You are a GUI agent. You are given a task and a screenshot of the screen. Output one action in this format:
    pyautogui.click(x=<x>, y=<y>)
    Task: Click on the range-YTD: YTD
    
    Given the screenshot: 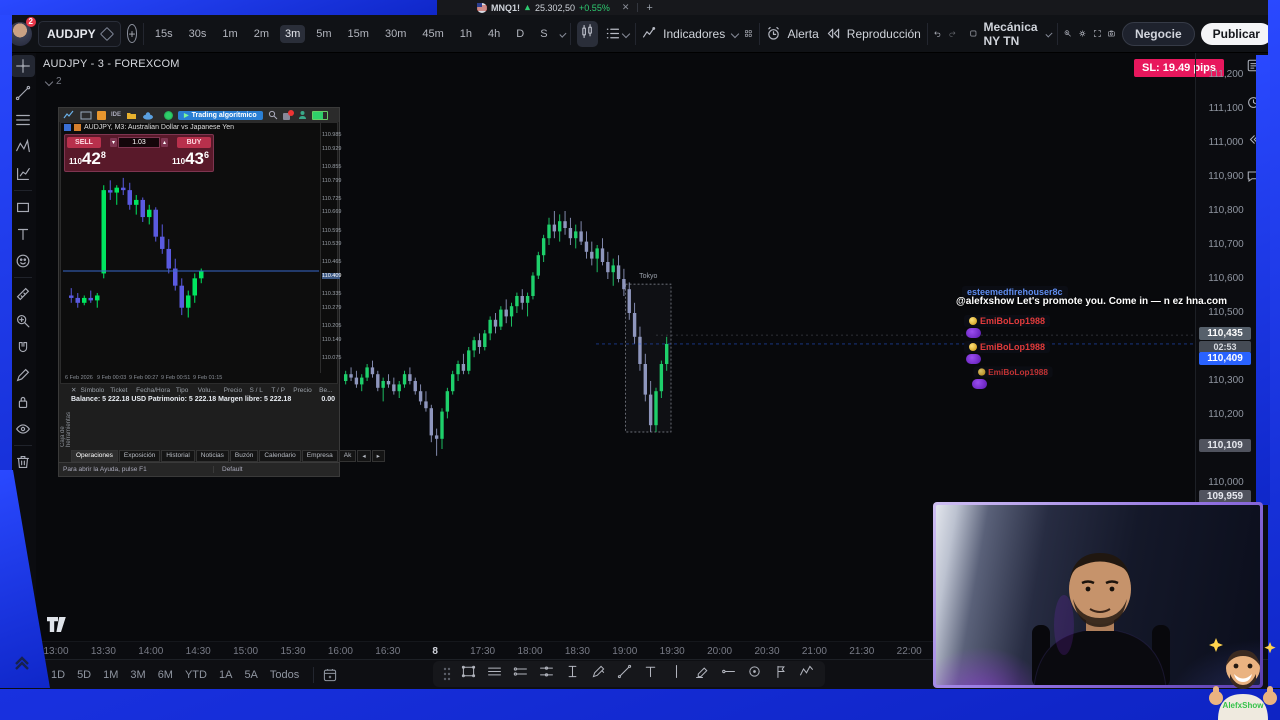 What is the action you would take?
    pyautogui.click(x=196, y=675)
    